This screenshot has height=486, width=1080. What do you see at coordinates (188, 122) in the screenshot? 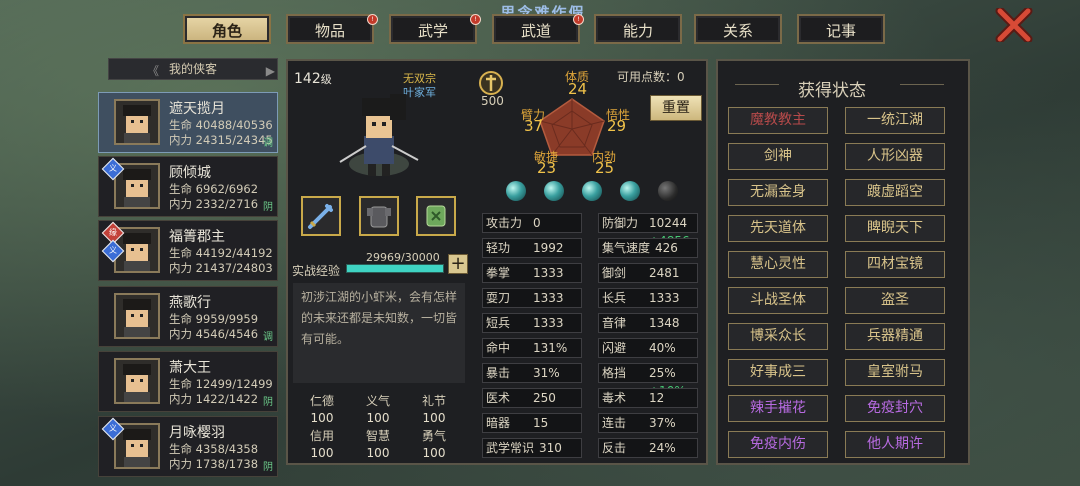
I see `party-member: 遮天揽月 生命 40488/40536 内力 24315/24345 调` at bounding box center [188, 122].